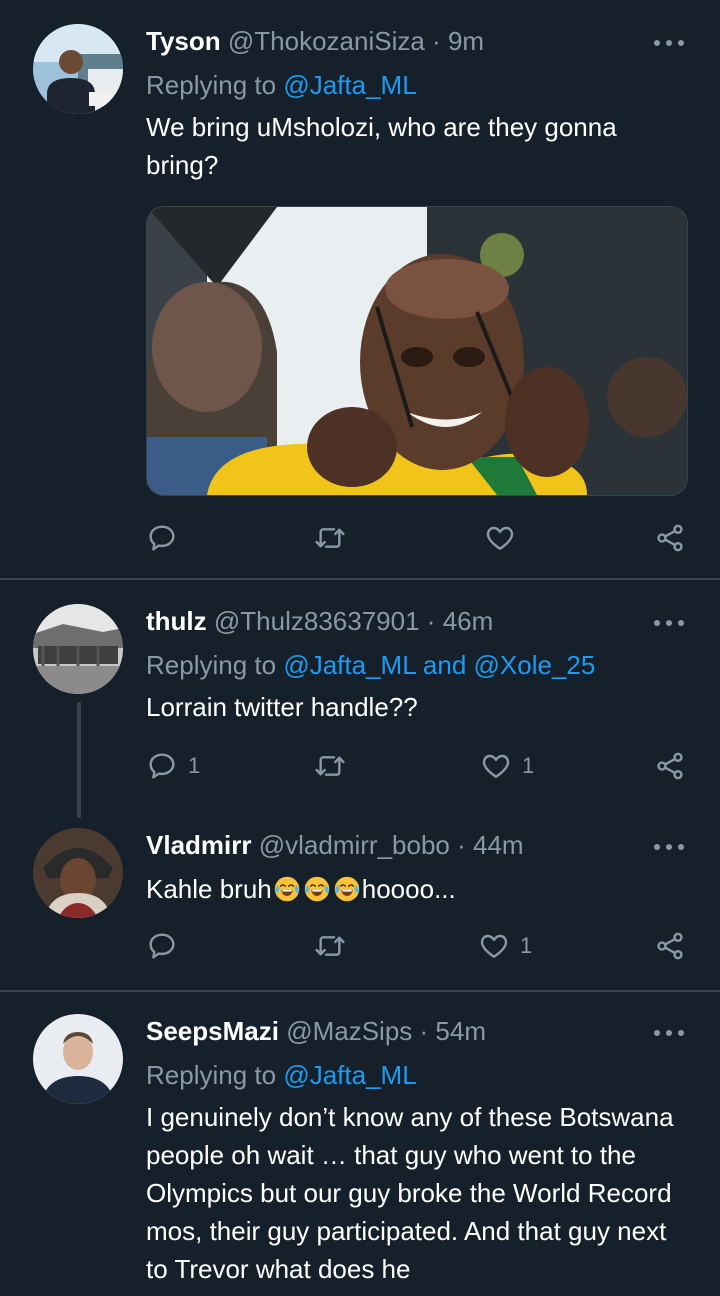 The height and width of the screenshot is (1296, 720). What do you see at coordinates (466, 41) in the screenshot?
I see `timestamp: 9m` at bounding box center [466, 41].